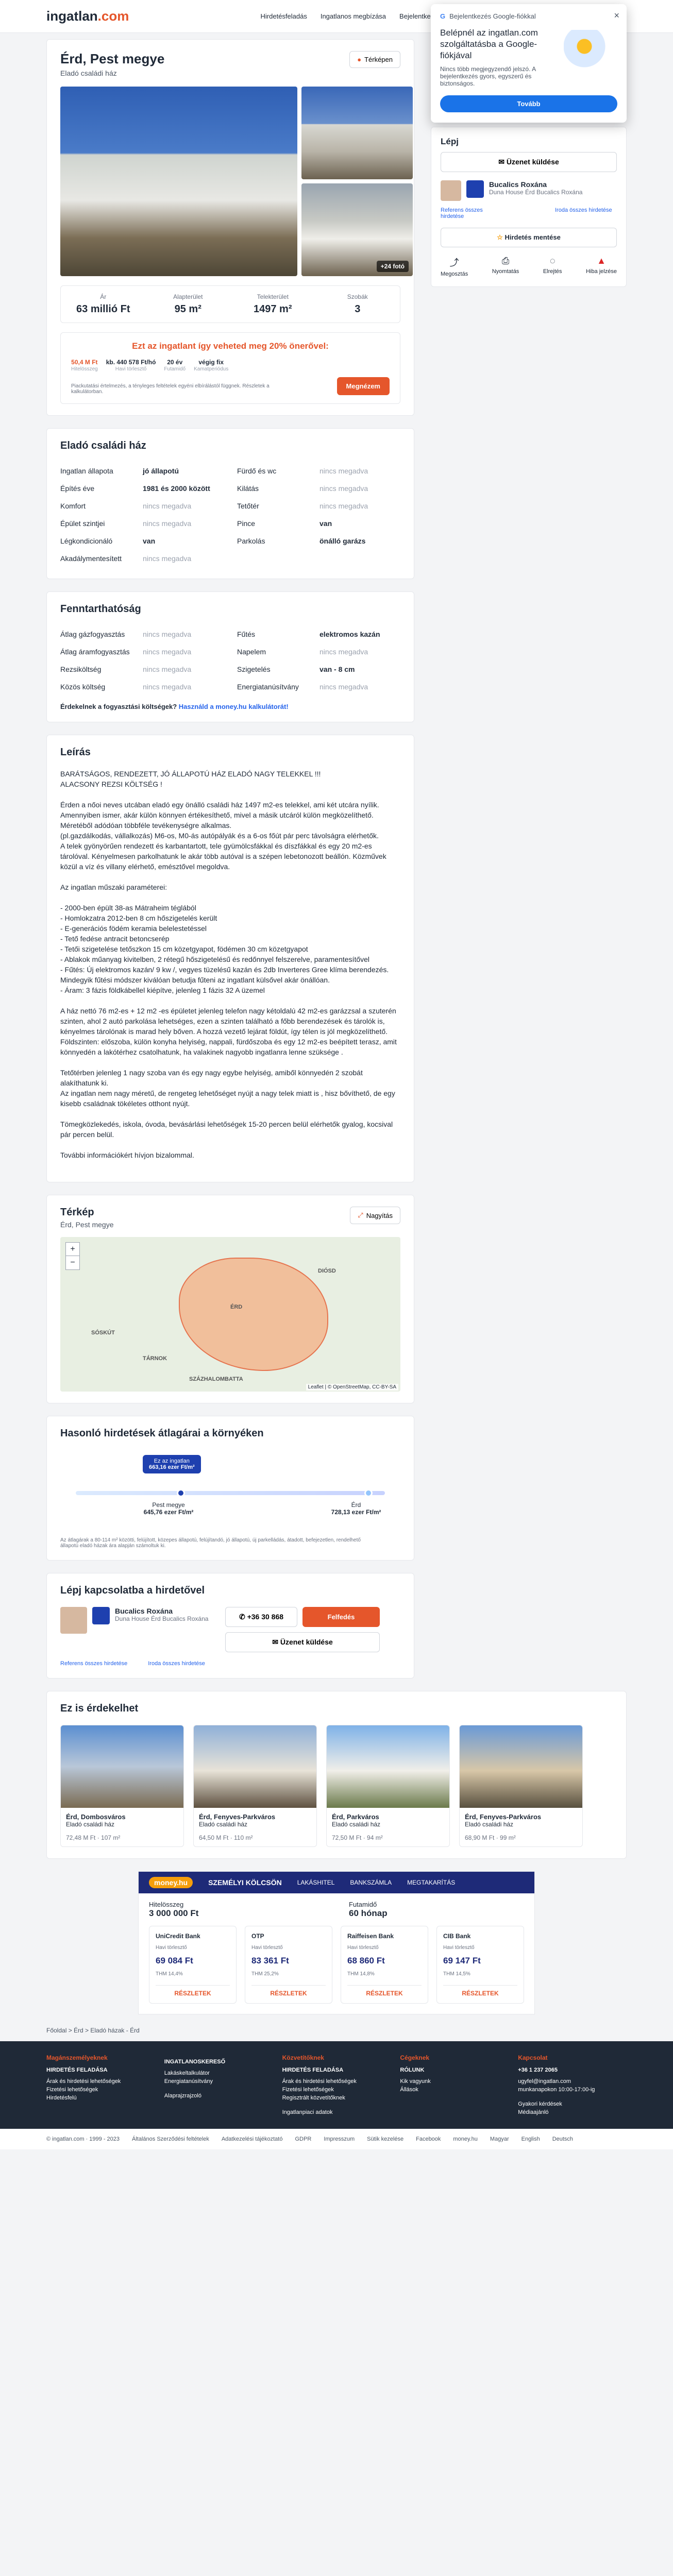 The height and width of the screenshot is (2576, 673). I want to click on footer-link: Lakáskeltalkulátor, so click(218, 2073).